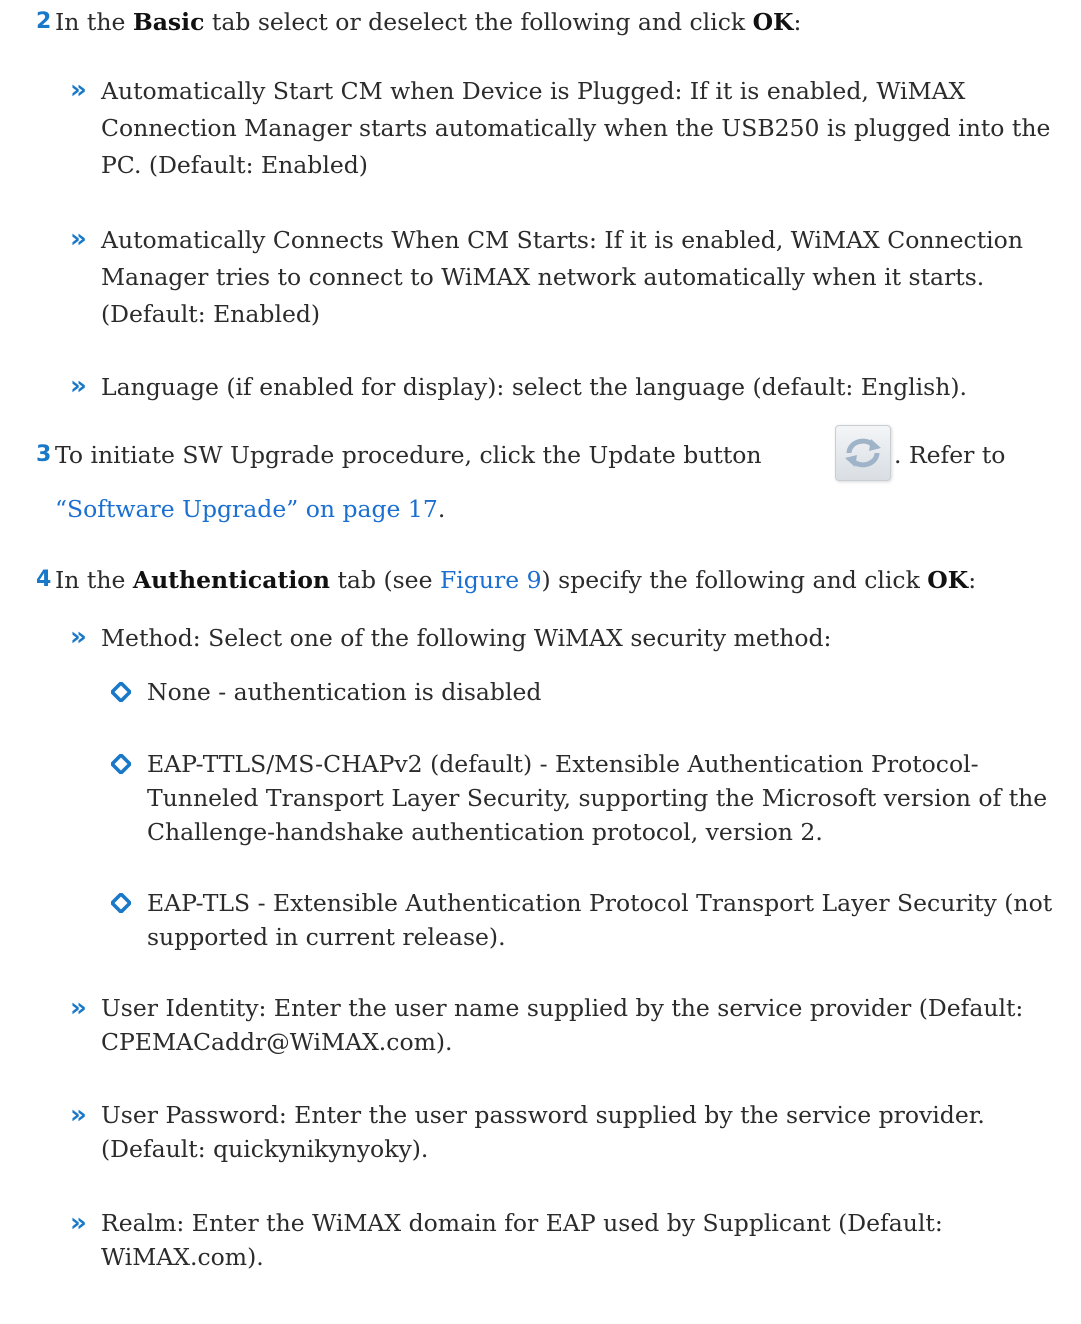 The image size is (1081, 1324). Describe the element at coordinates (246, 509) in the screenshot. I see `software-upgrade-link: “Software Upgrade” on page 17` at that location.